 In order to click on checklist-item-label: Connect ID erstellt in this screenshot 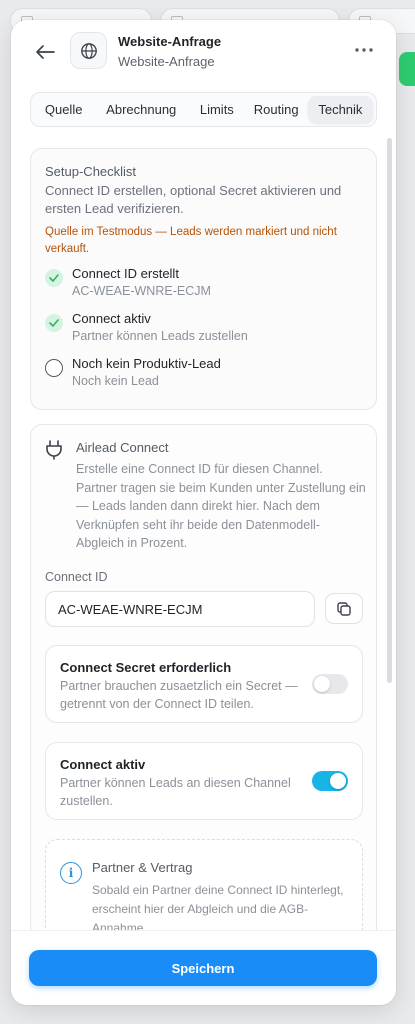, I will do `click(125, 273)`.